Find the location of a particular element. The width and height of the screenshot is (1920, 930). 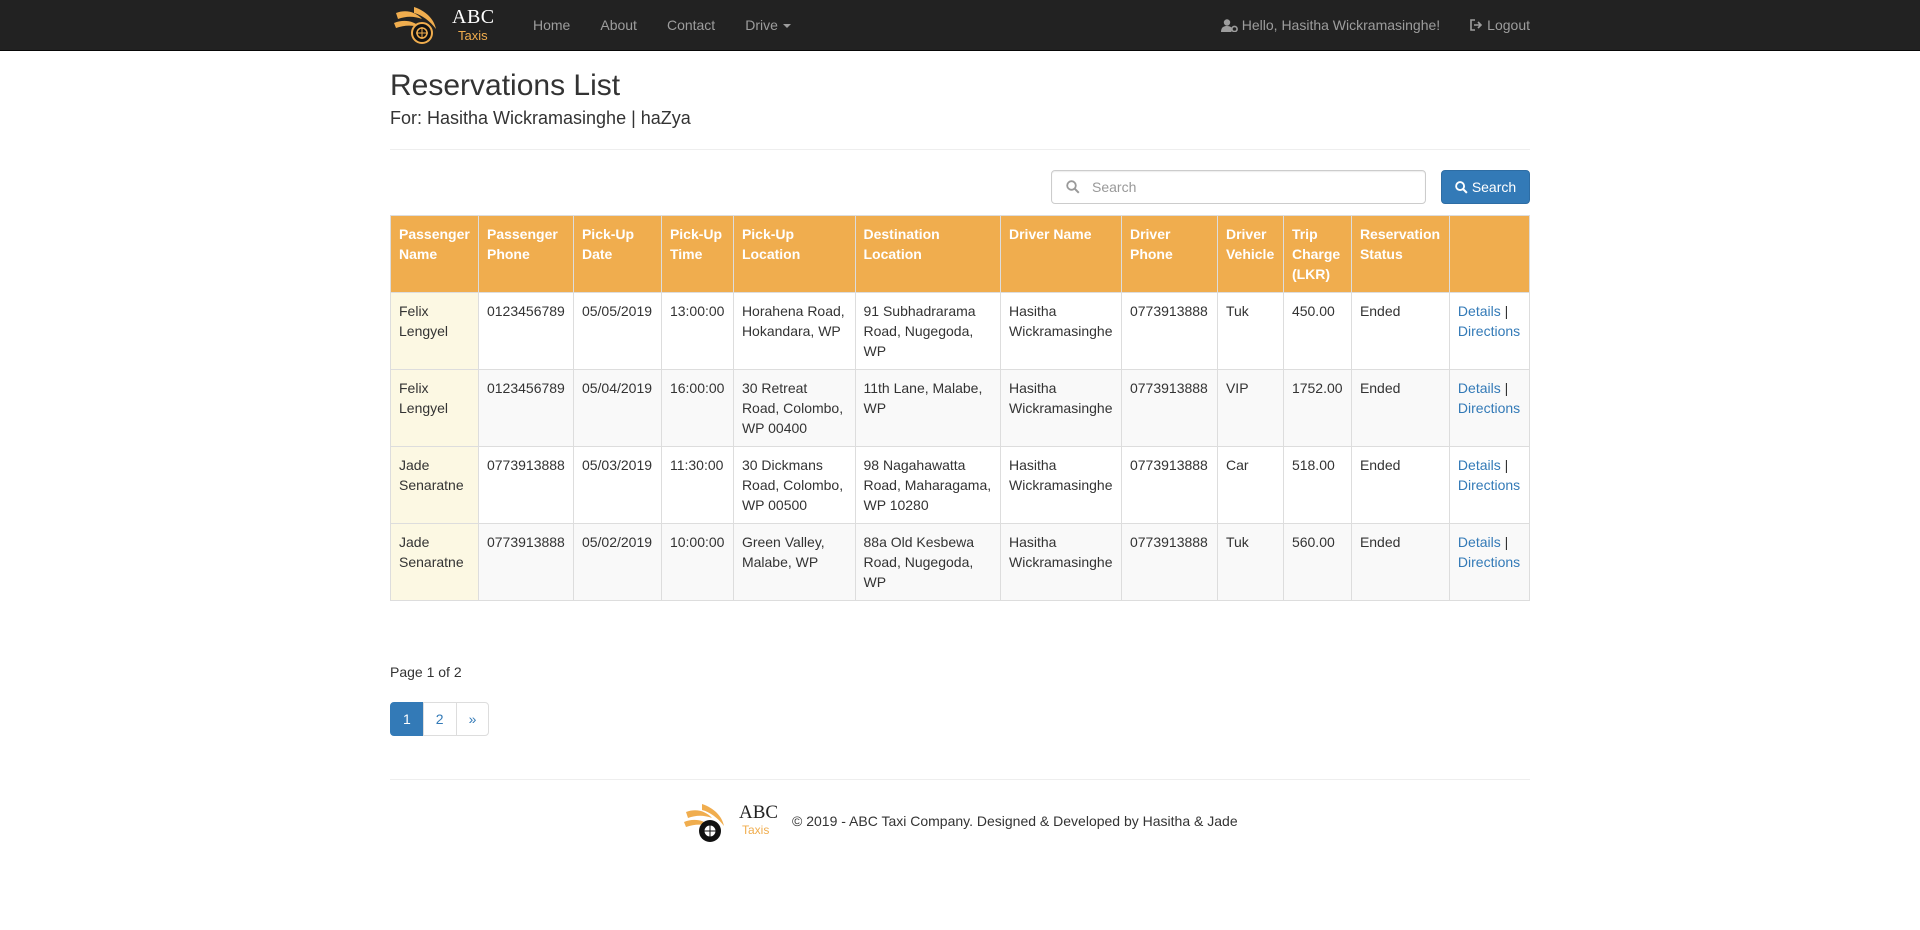

nav-drive-dropdown: Drive is located at coordinates (768, 25).